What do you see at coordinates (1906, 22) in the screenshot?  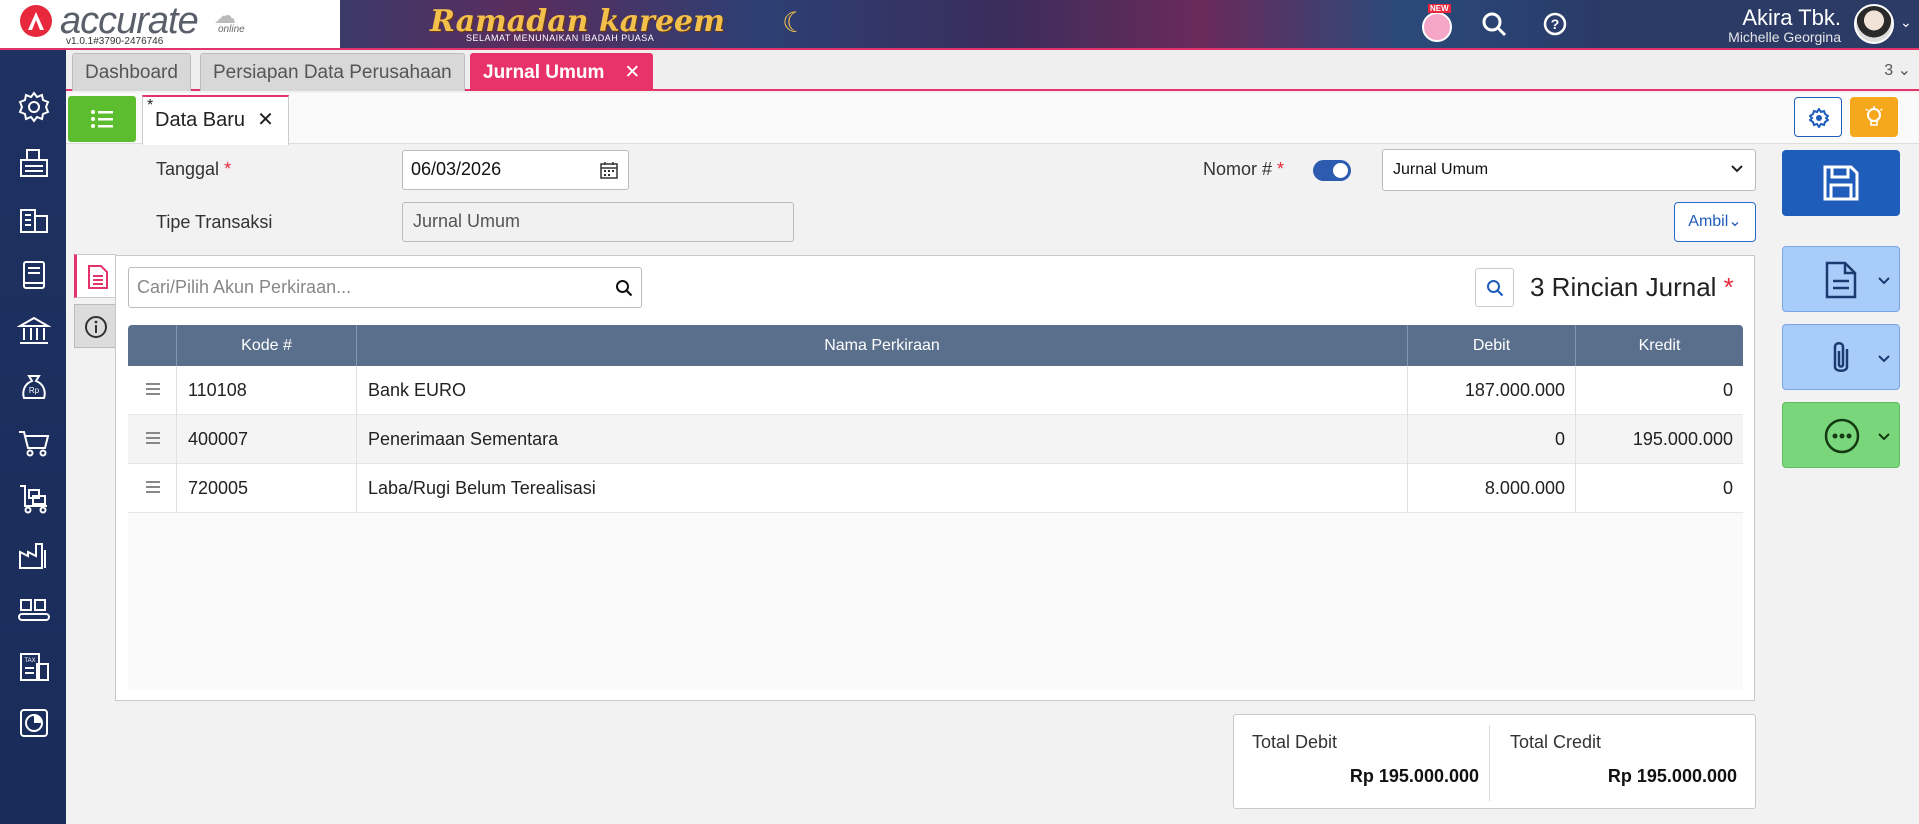 I see `chevron-down-icon: ⌄` at bounding box center [1906, 22].